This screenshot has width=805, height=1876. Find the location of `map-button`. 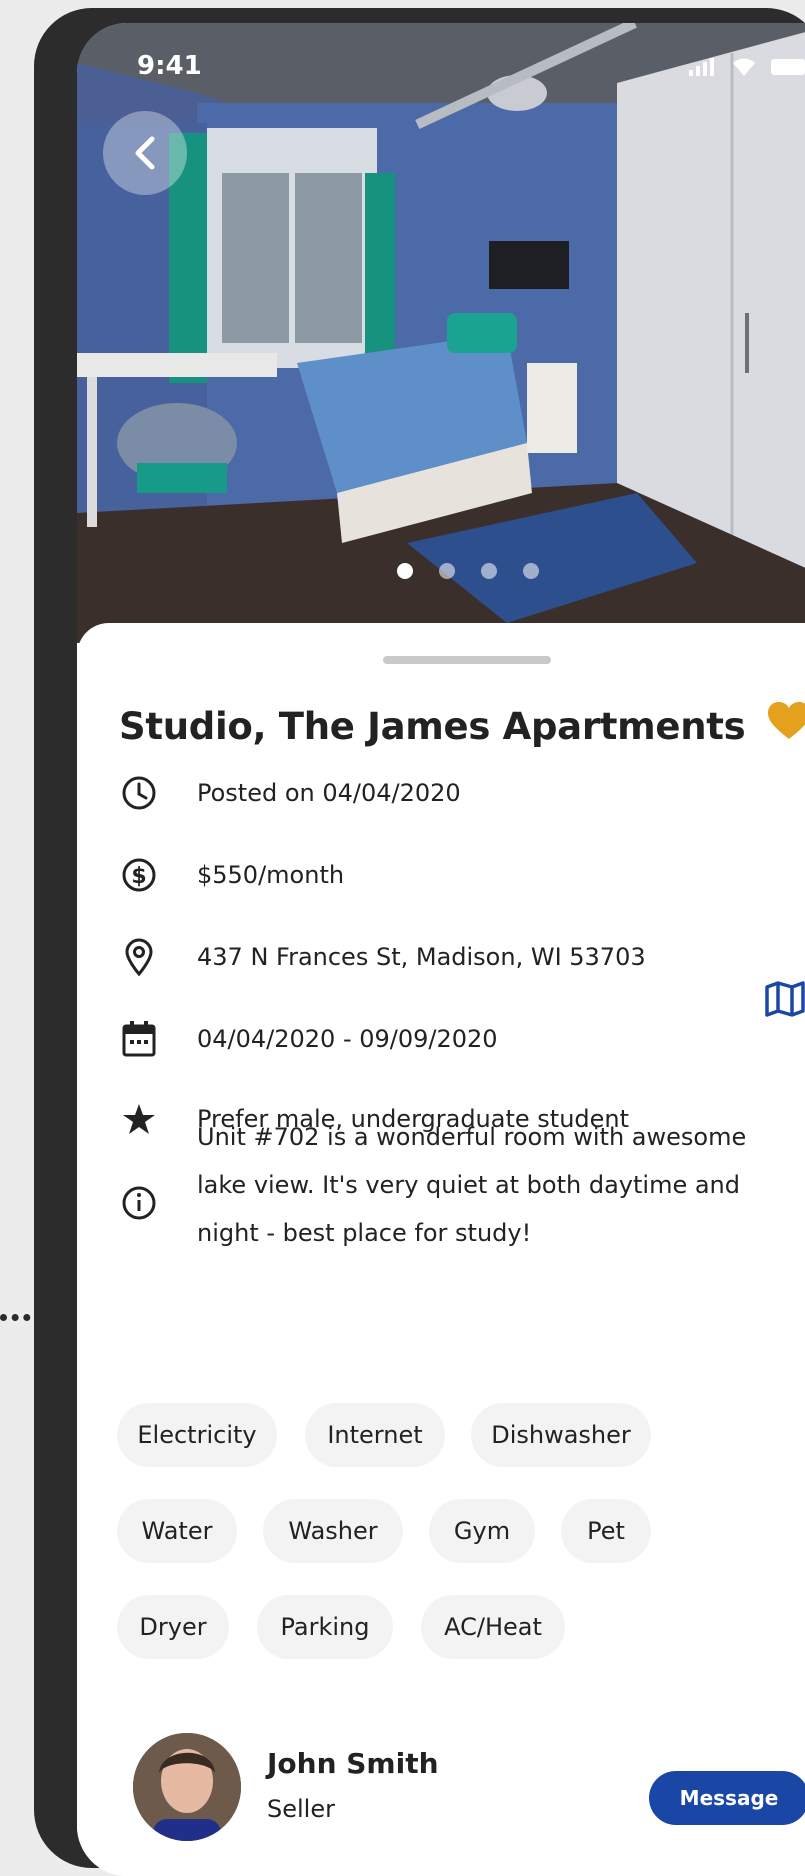

map-button is located at coordinates (785, 1001).